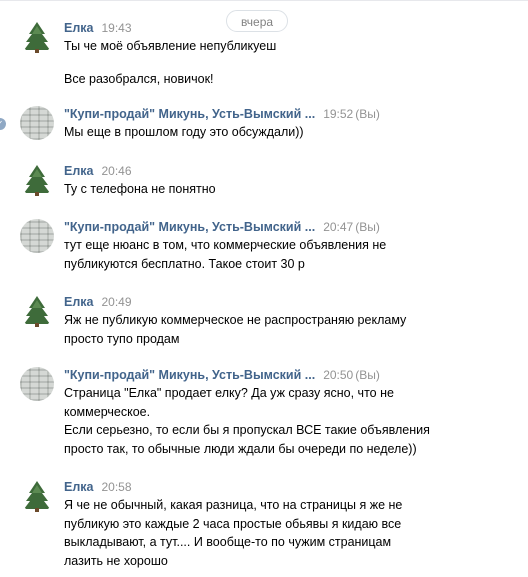 Image resolution: width=528 pixels, height=577 pixels. Describe the element at coordinates (117, 302) in the screenshot. I see `message-time: 20:49` at that location.